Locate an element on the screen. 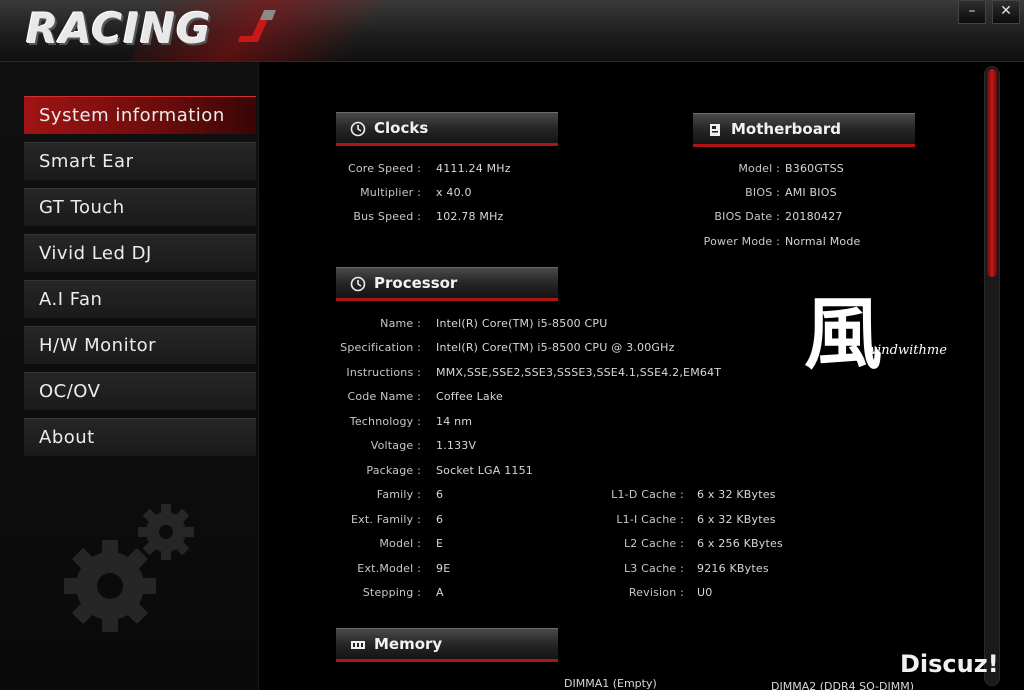 This screenshot has height=690, width=1024. l1d-cache-label: L1-D Cache : is located at coordinates (647, 494).